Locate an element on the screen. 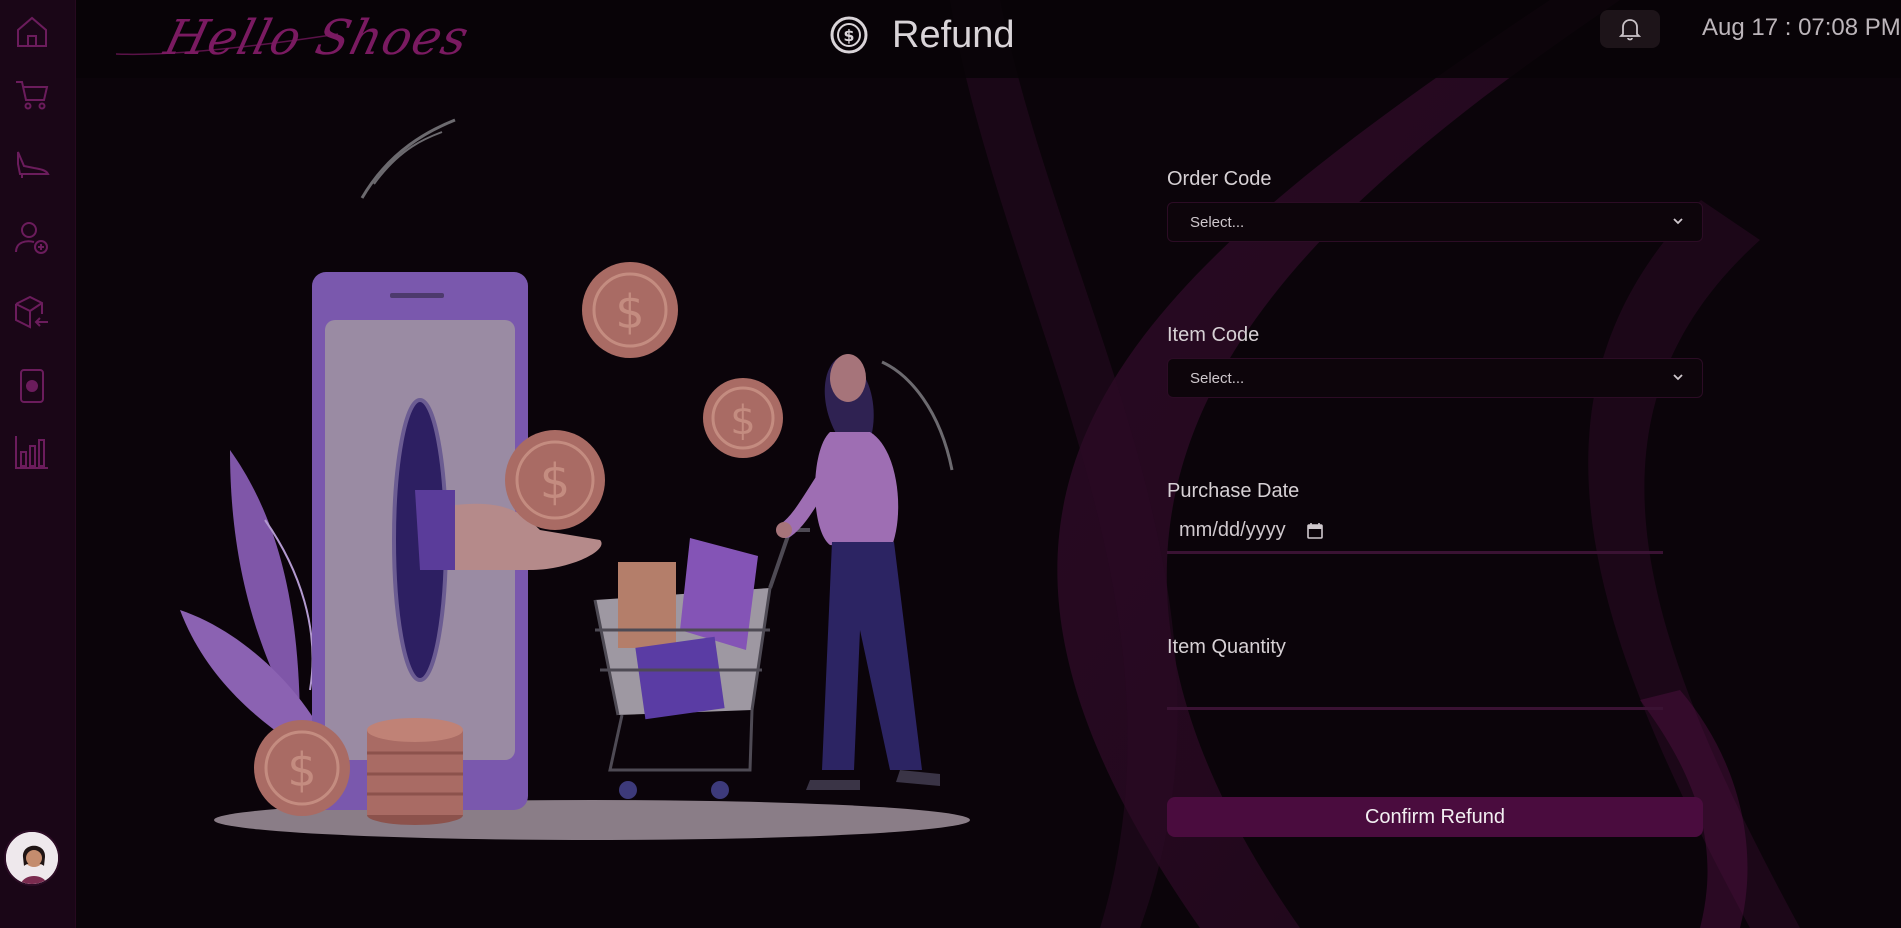 Image resolution: width=1901 pixels, height=928 pixels. item-code-label: Item Code is located at coordinates (1213, 335).